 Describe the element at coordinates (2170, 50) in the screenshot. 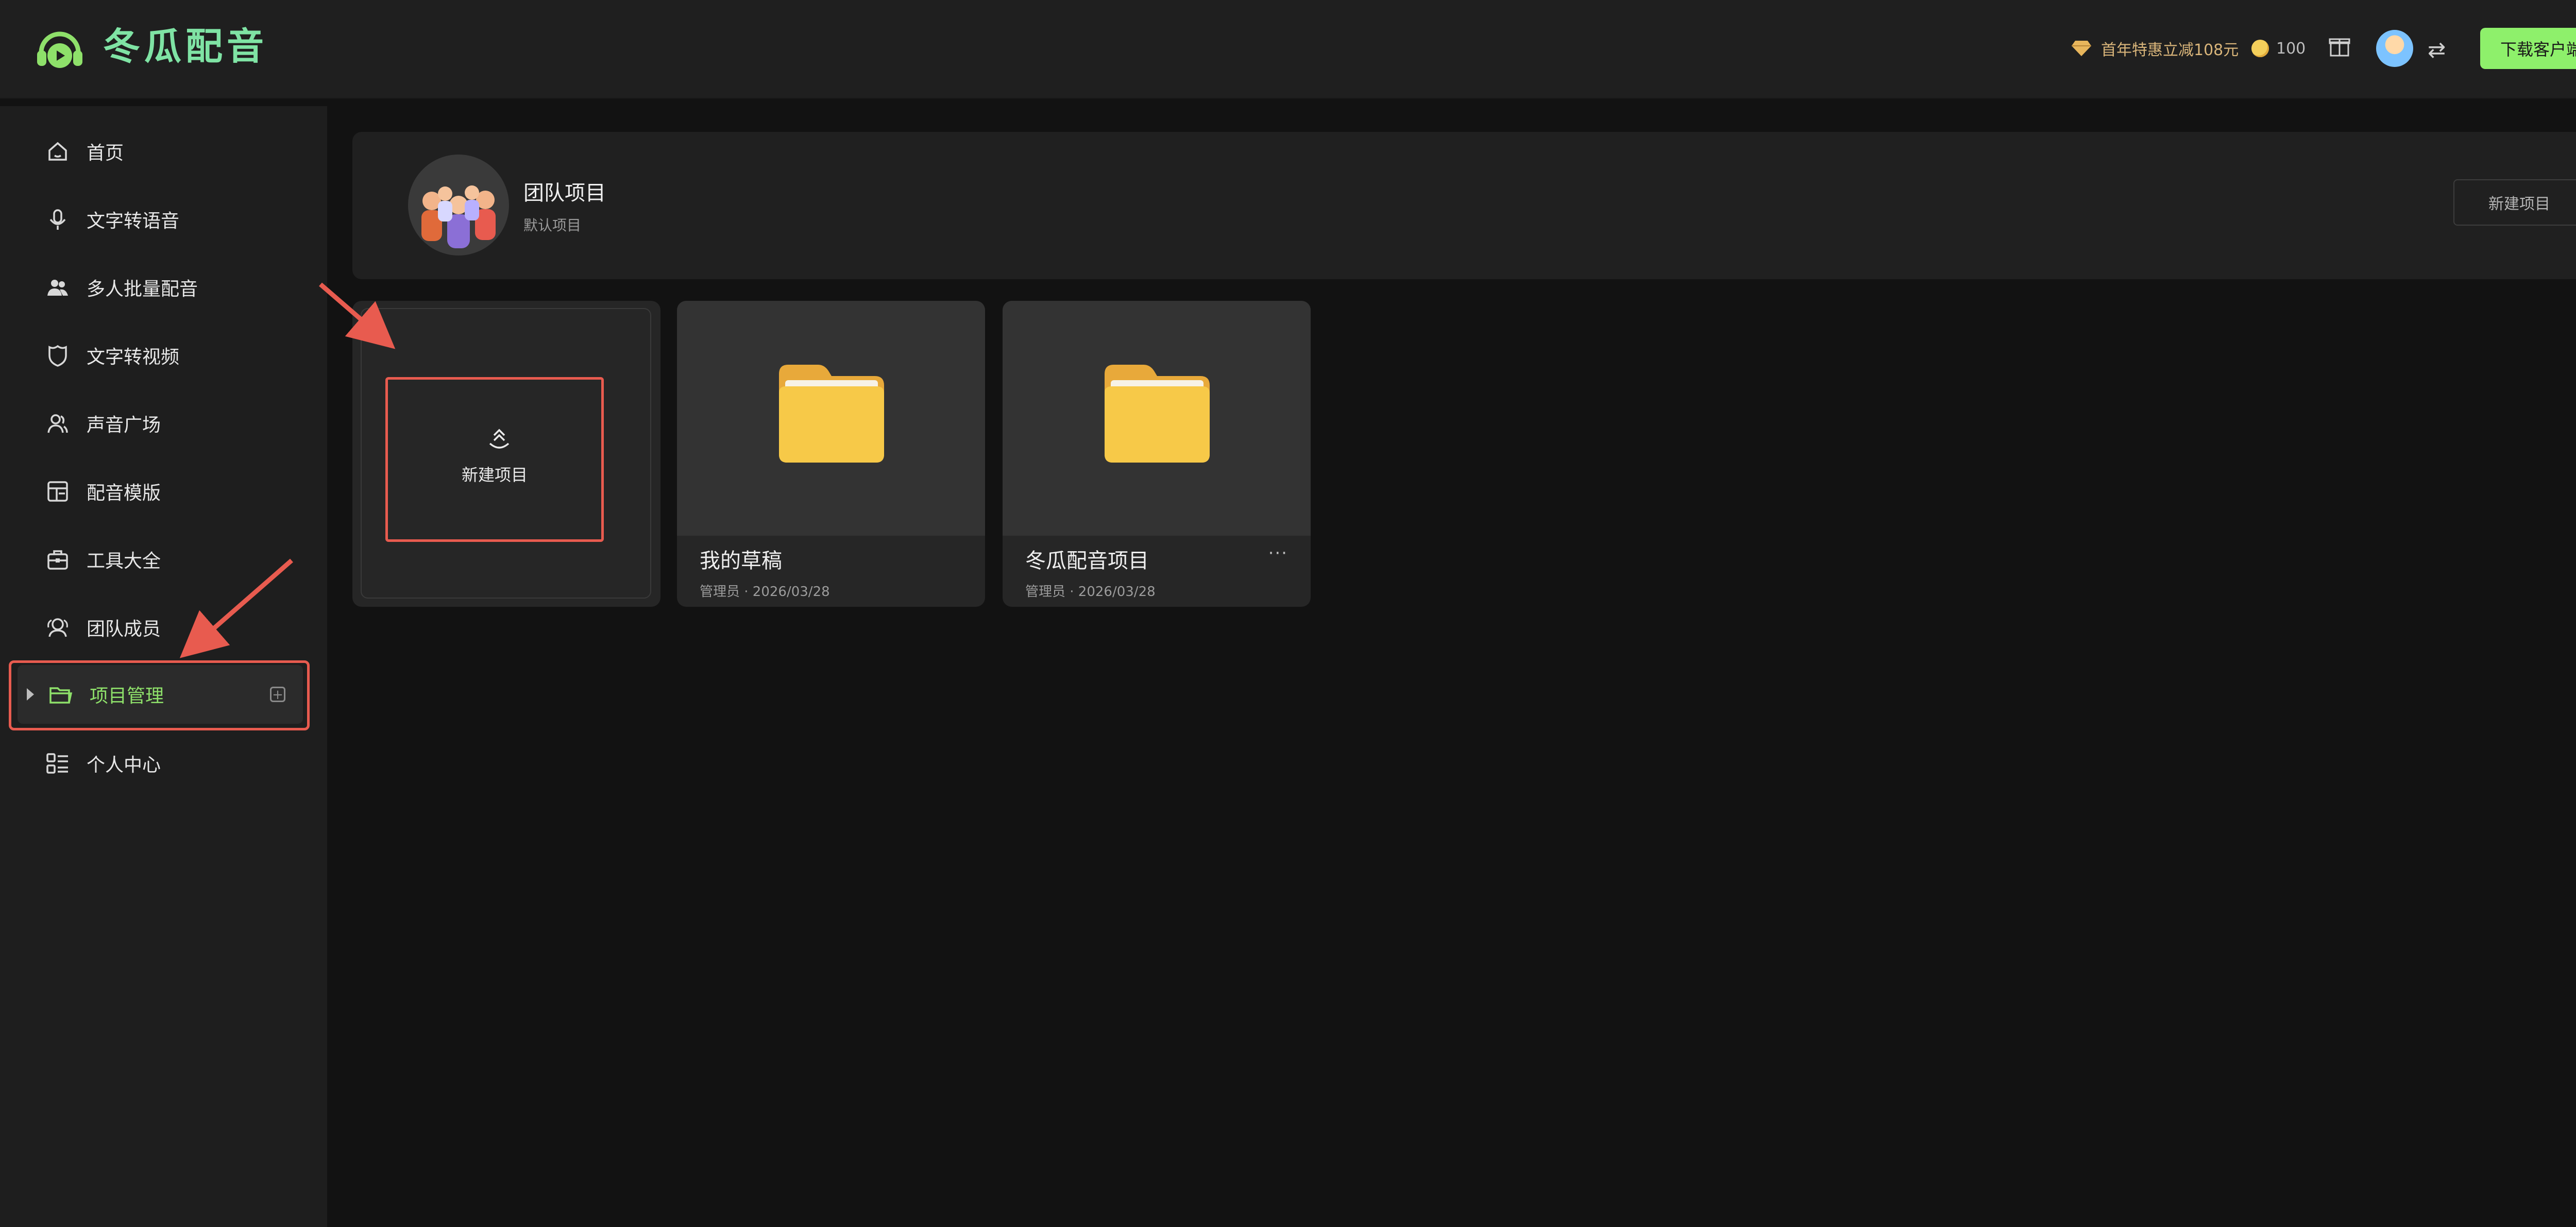

I see `promo-text: 首年特惠立减108元` at that location.